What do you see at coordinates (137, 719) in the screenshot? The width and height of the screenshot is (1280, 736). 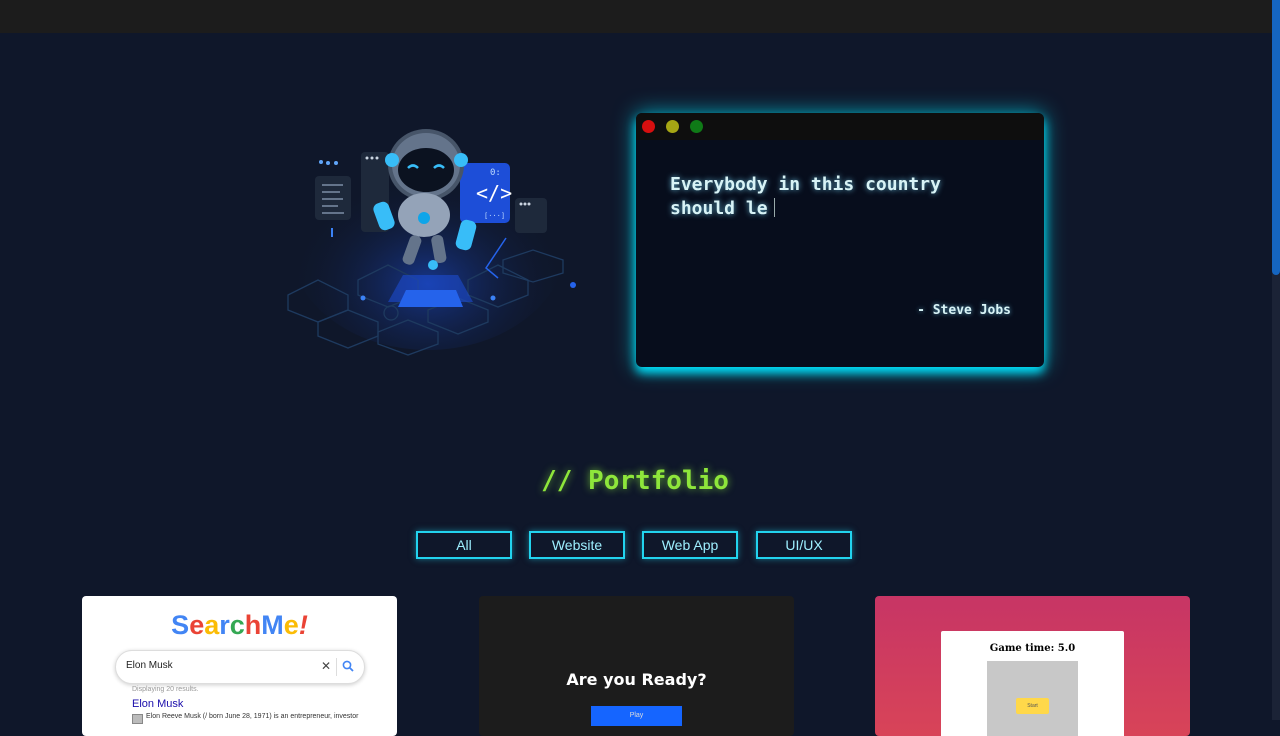 I see `result-thumbnail` at bounding box center [137, 719].